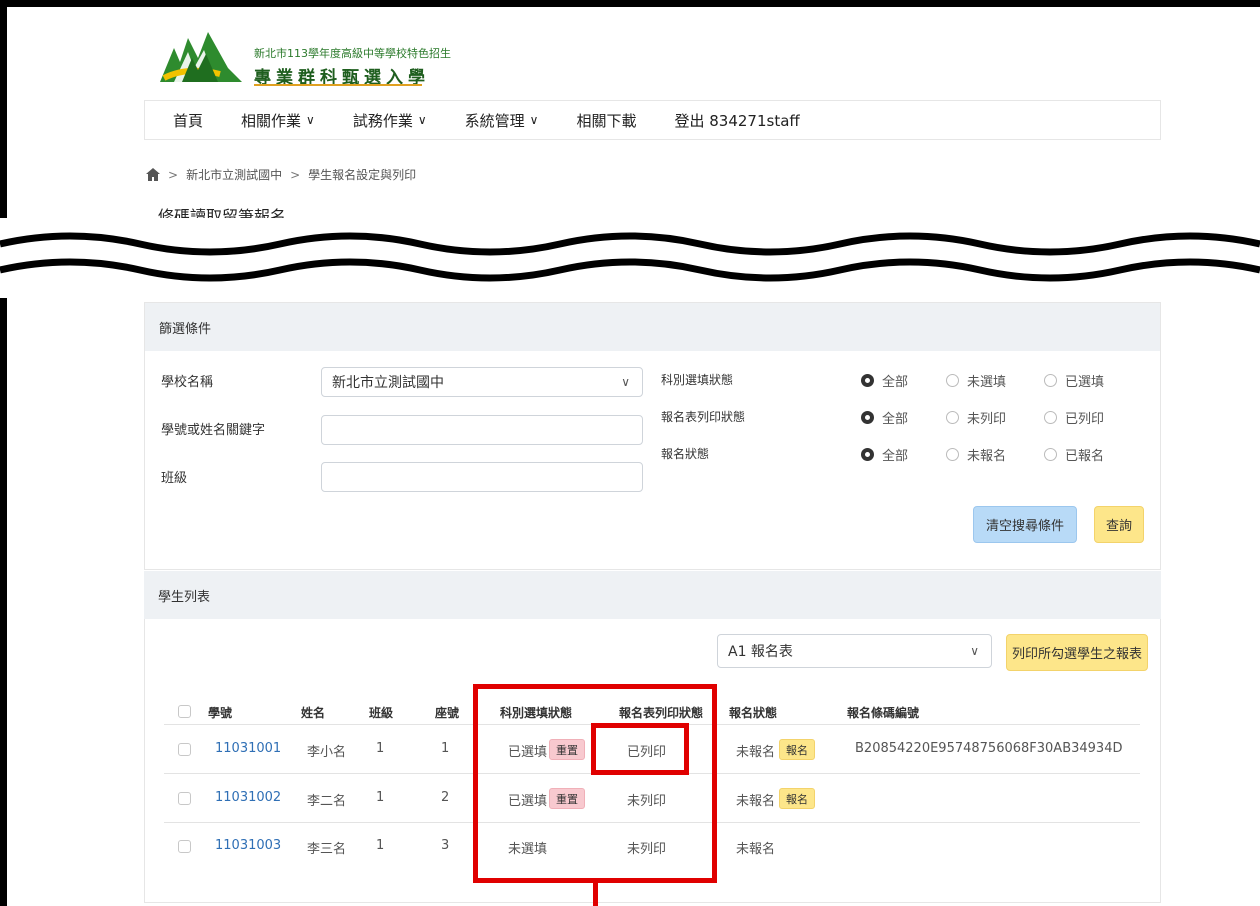  What do you see at coordinates (987, 382) in the screenshot?
I see `radio-label: 未選填` at bounding box center [987, 382].